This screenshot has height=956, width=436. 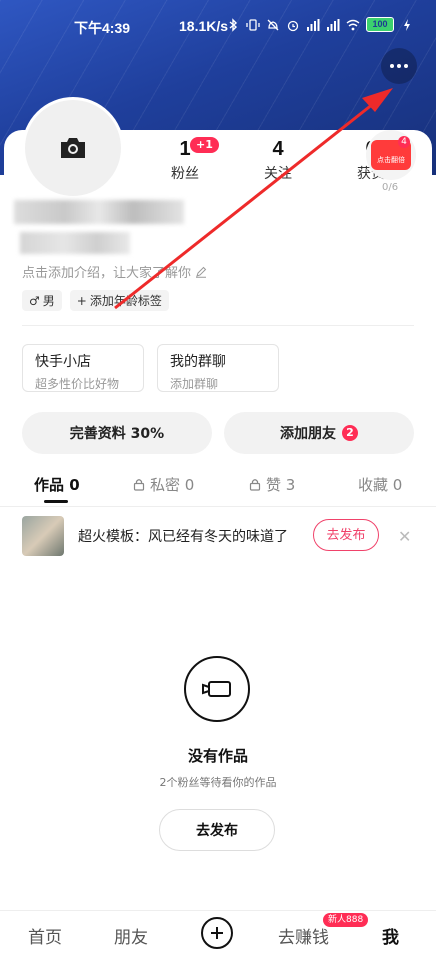 I want to click on tab-works-label: 作品 0, so click(x=57, y=485).